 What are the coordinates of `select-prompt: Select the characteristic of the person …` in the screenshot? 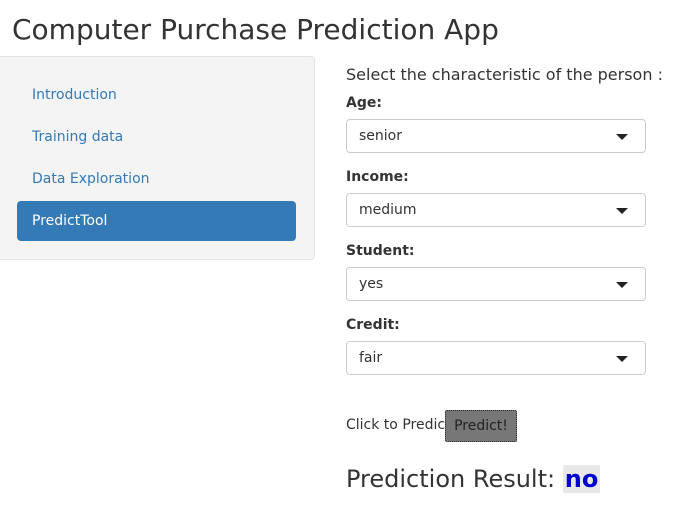 It's located at (504, 74).